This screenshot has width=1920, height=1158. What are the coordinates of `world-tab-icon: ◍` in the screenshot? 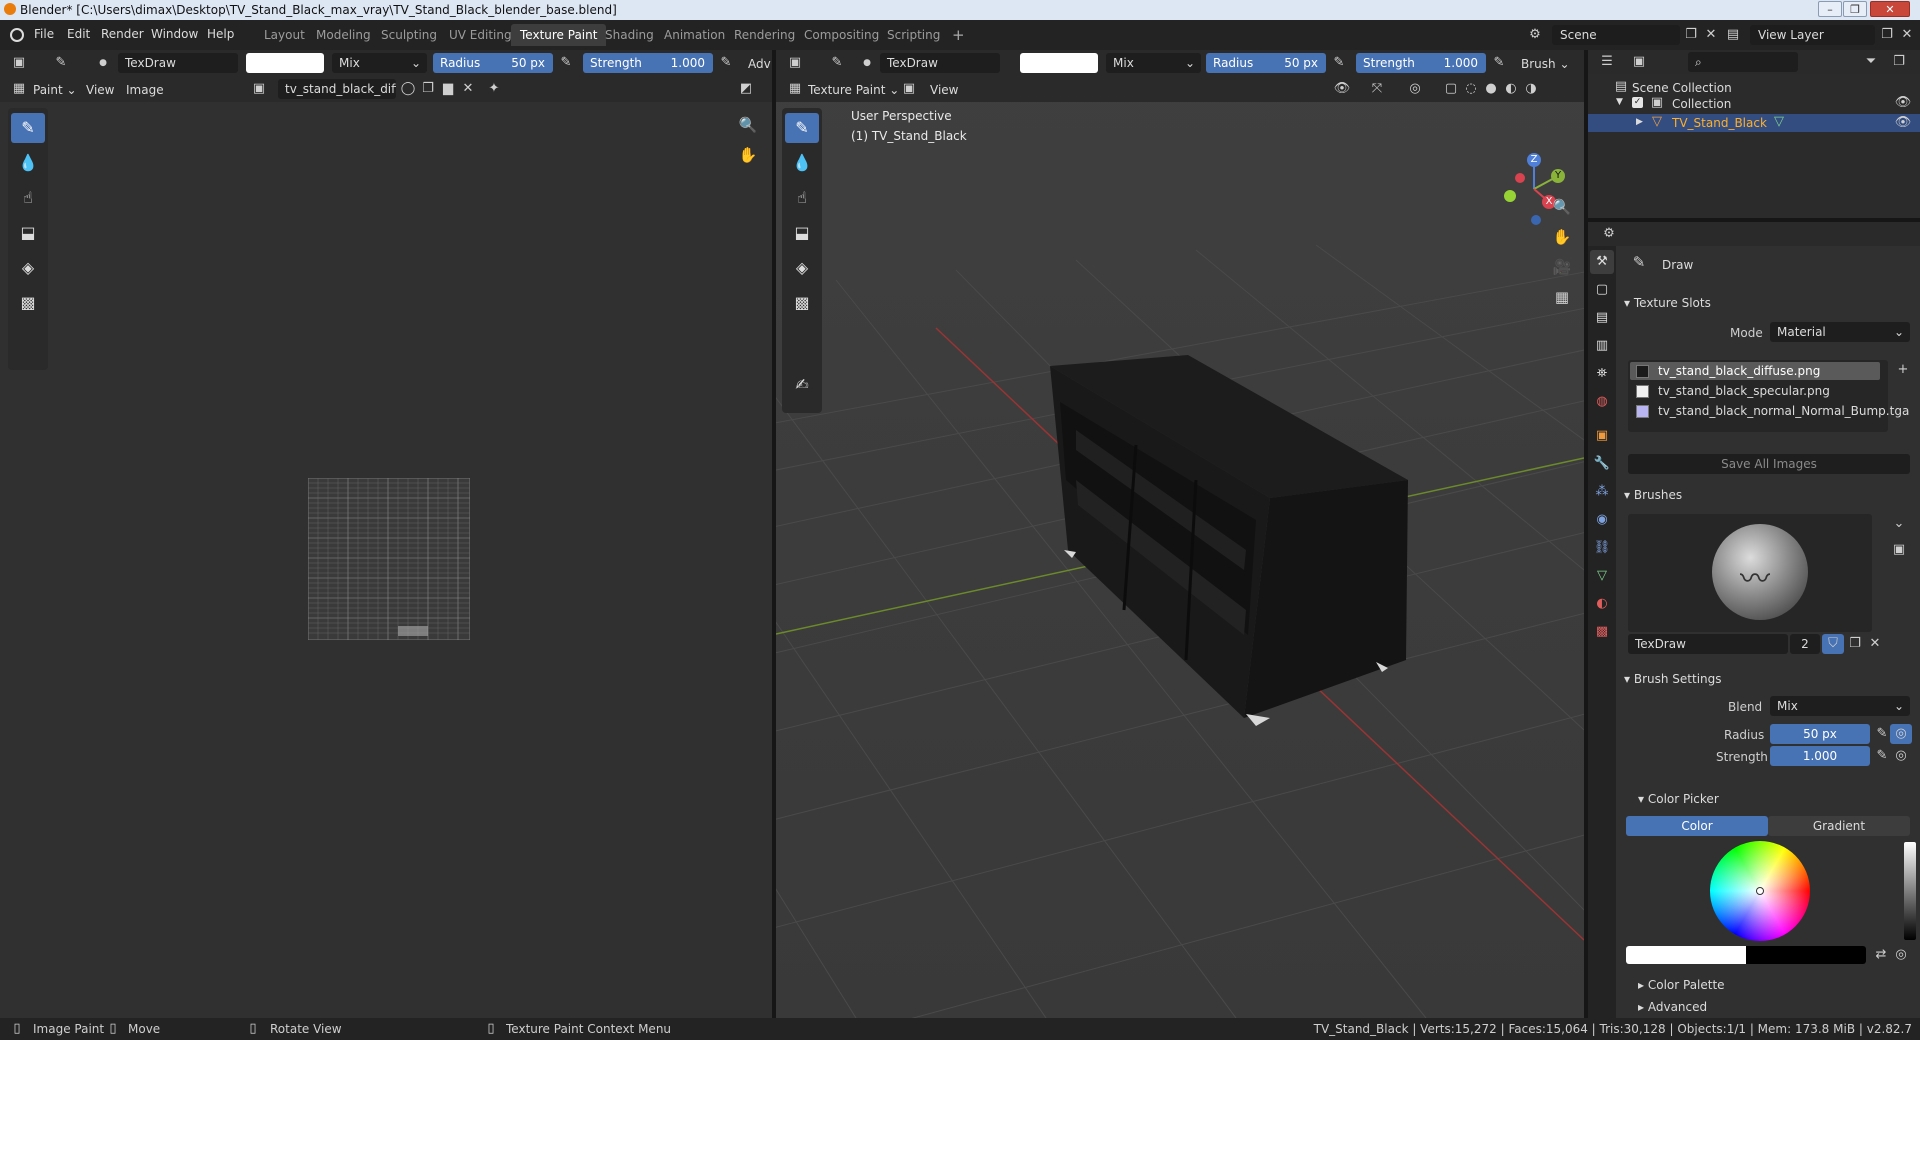 It's located at (1602, 402).